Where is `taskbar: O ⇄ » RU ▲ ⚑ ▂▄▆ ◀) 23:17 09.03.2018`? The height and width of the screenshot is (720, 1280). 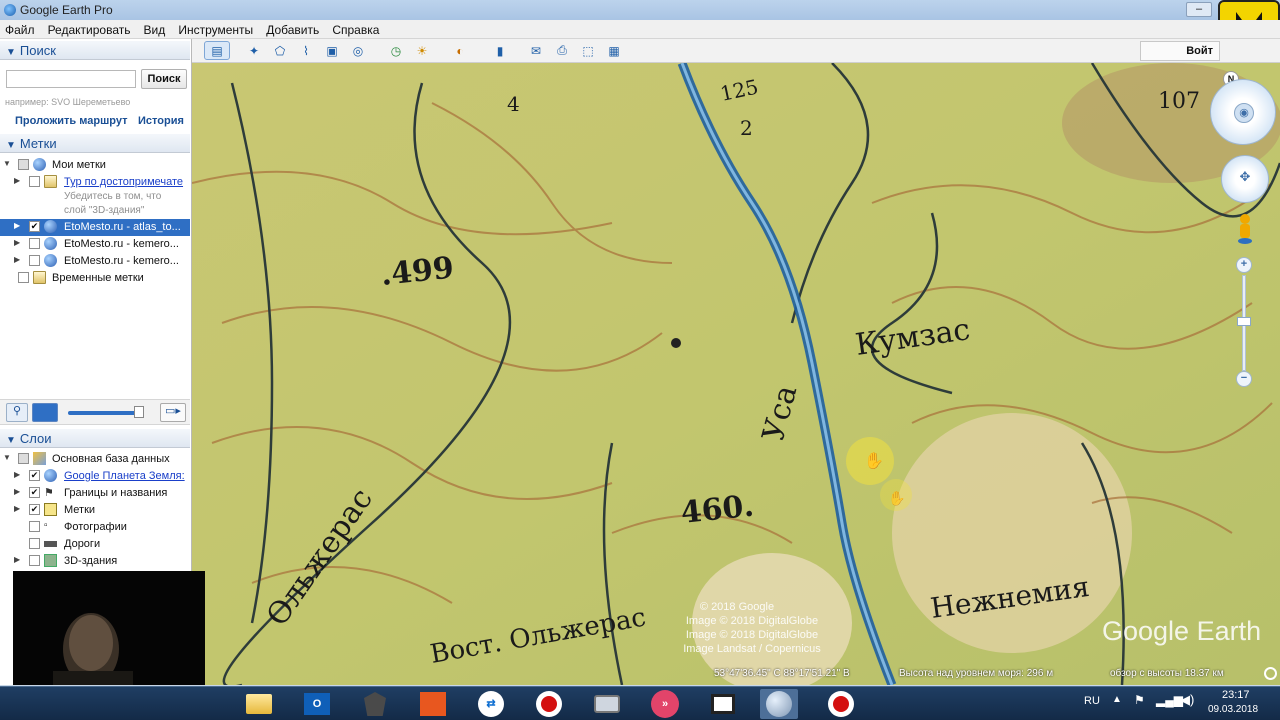
taskbar: O ⇄ » RU ▲ ⚑ ▂▄▆ ◀) 23:17 09.03.2018 is located at coordinates (640, 703).